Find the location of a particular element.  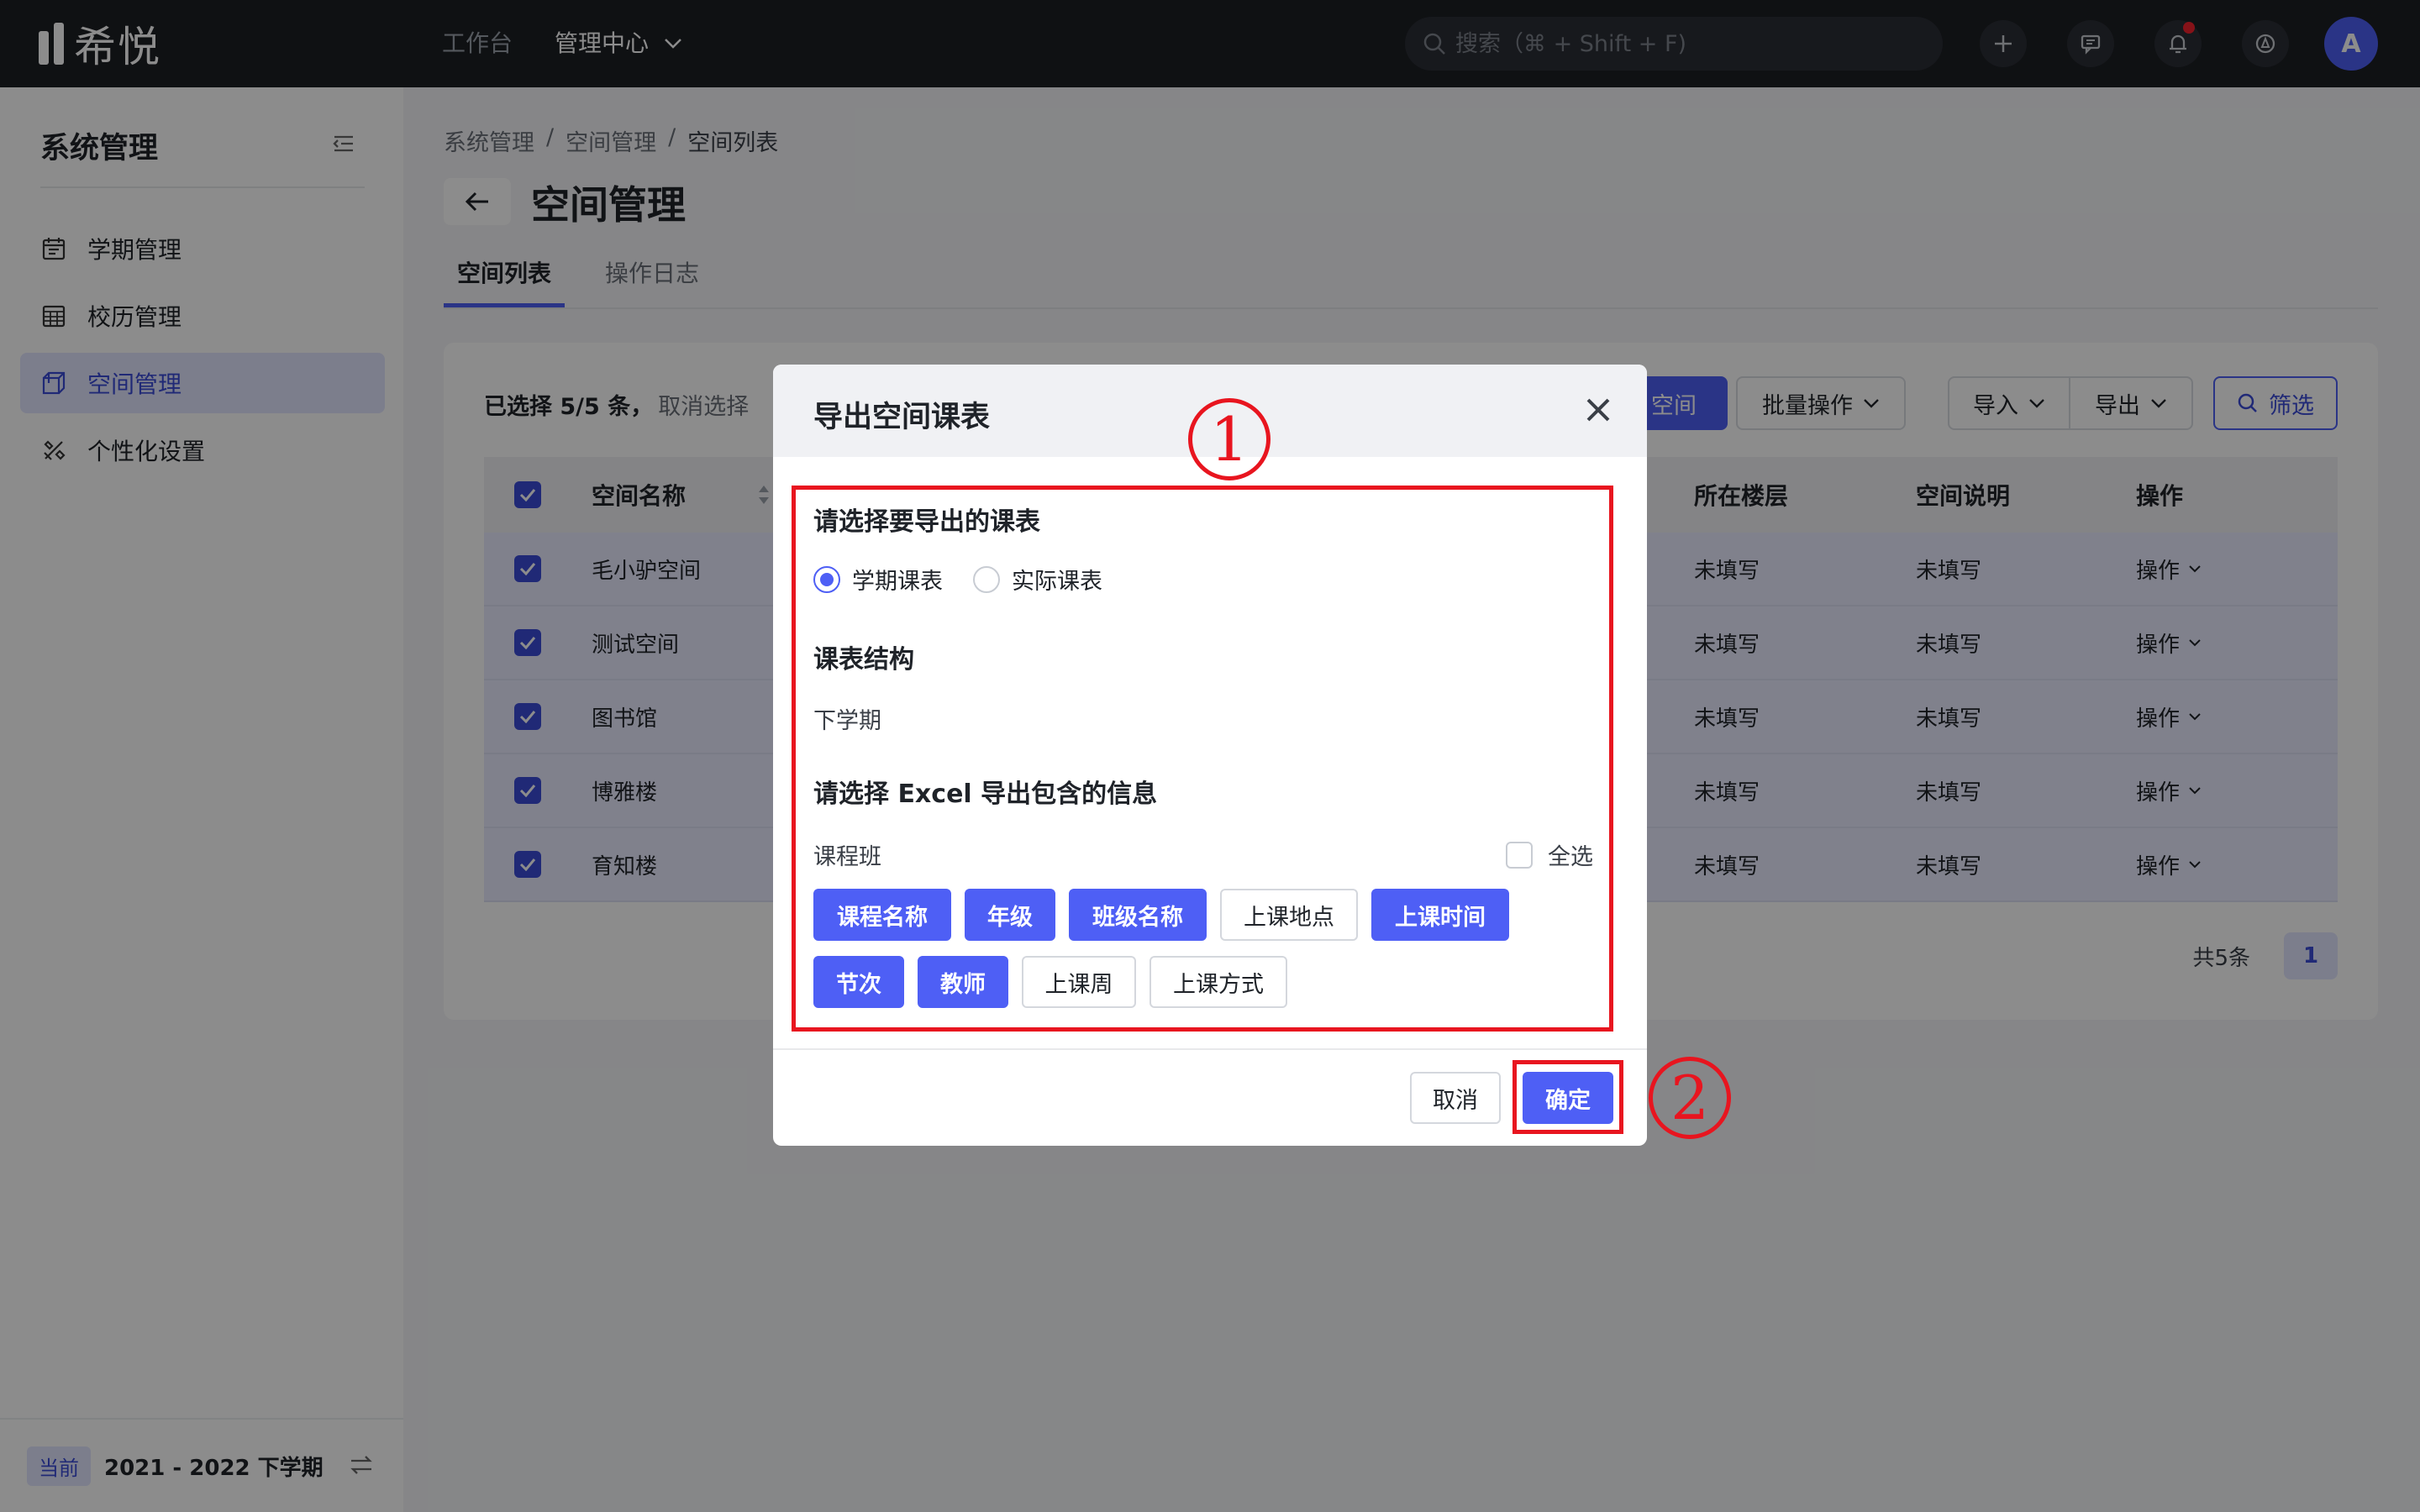

callout-1: 1 is located at coordinates (1229, 439).